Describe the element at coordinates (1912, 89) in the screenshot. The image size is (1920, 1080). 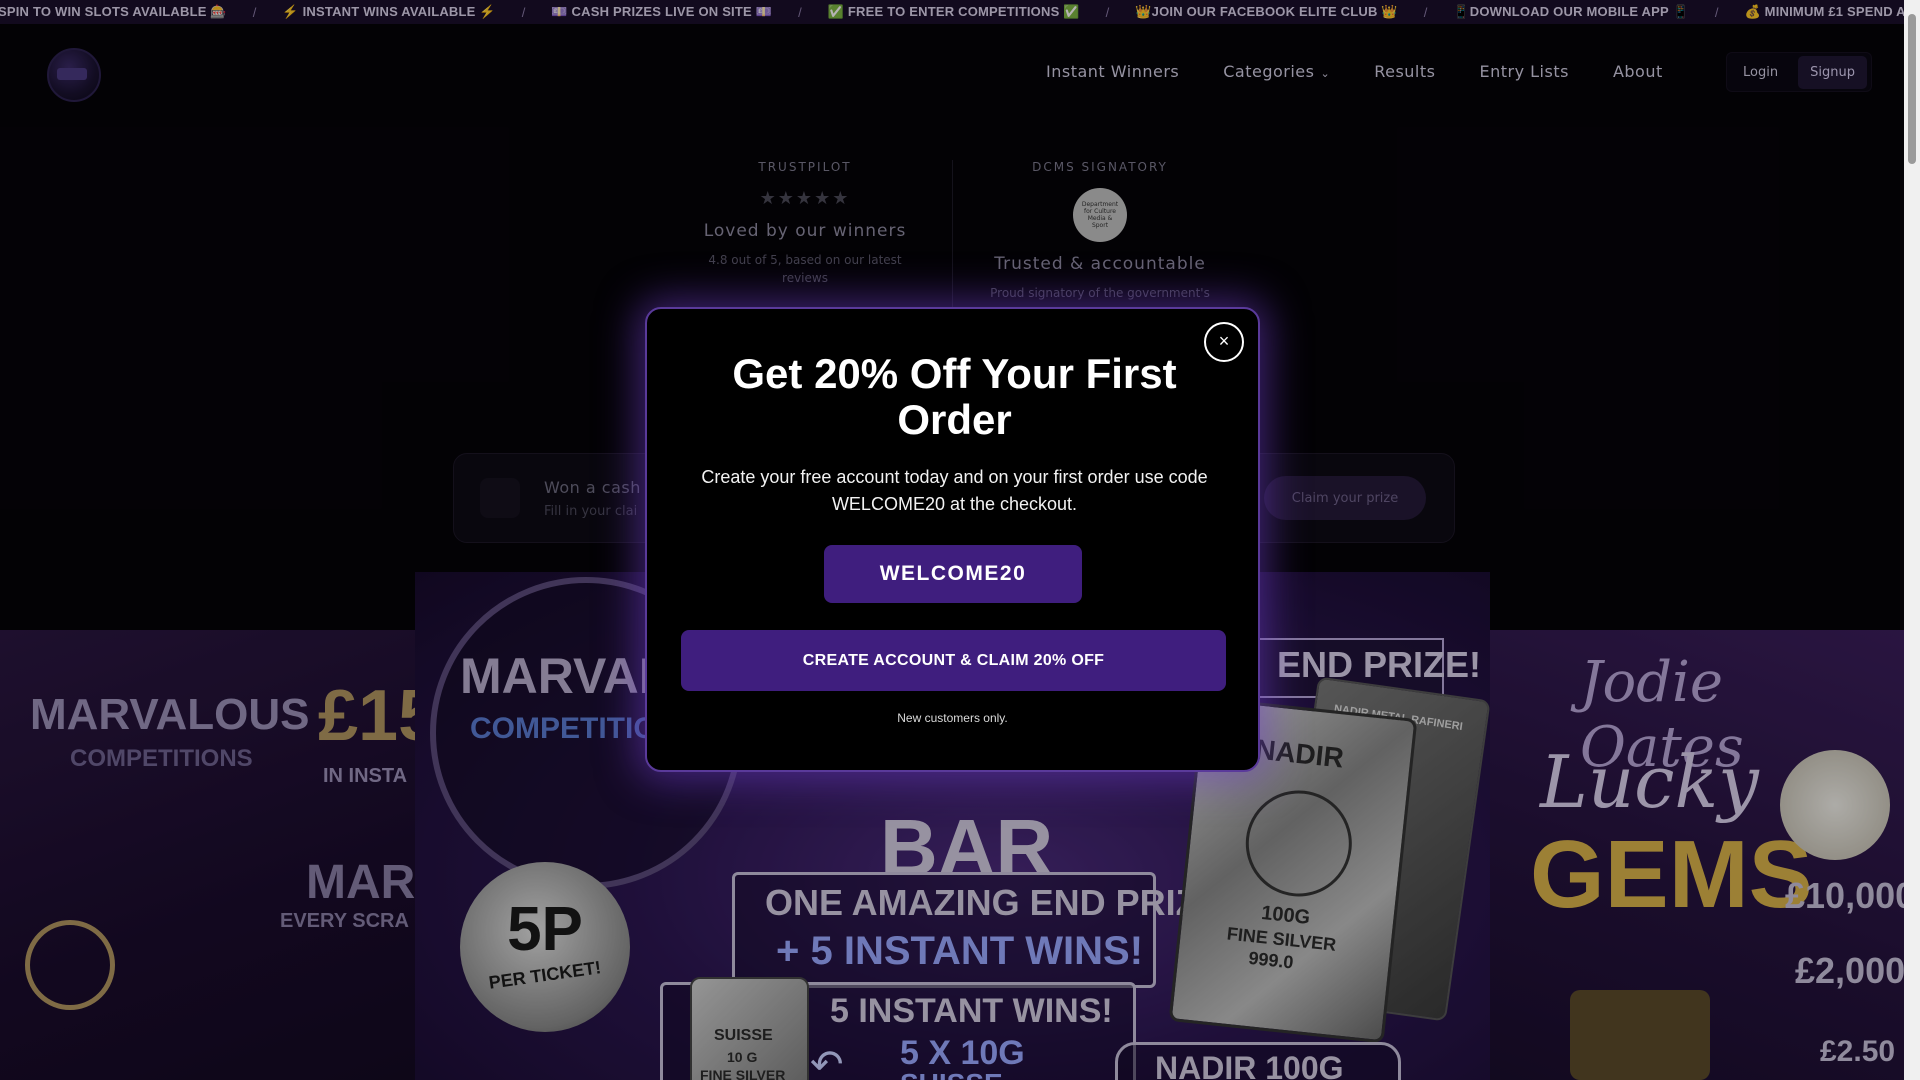
I see `scrollbar-thumb` at that location.